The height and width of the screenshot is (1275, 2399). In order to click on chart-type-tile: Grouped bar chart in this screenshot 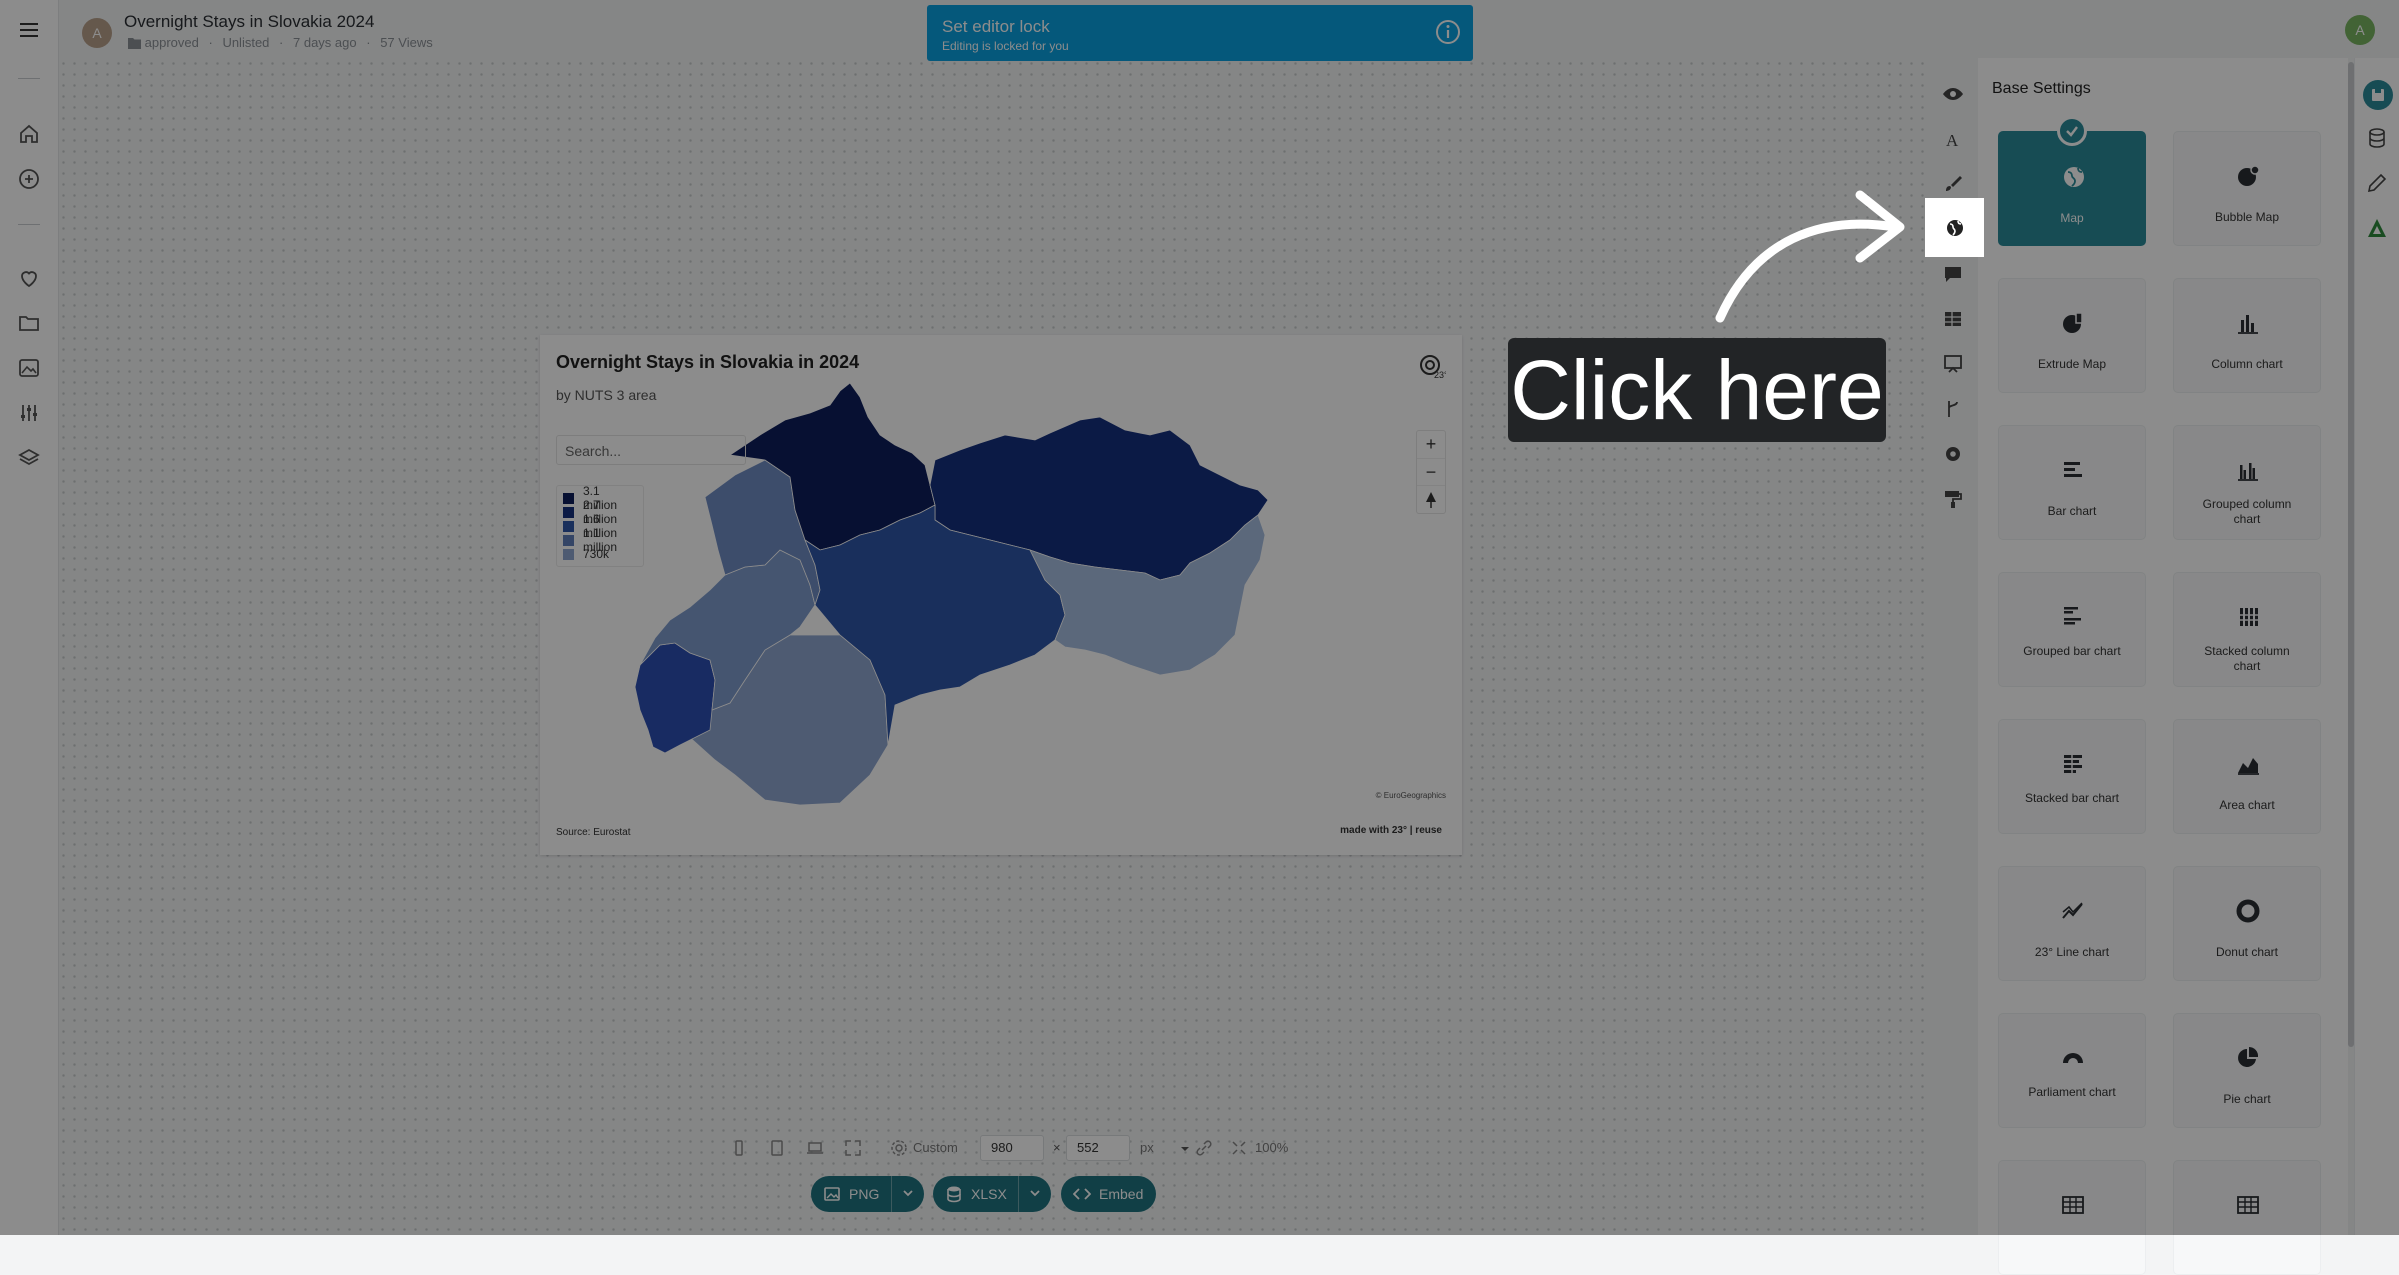, I will do `click(2072, 629)`.